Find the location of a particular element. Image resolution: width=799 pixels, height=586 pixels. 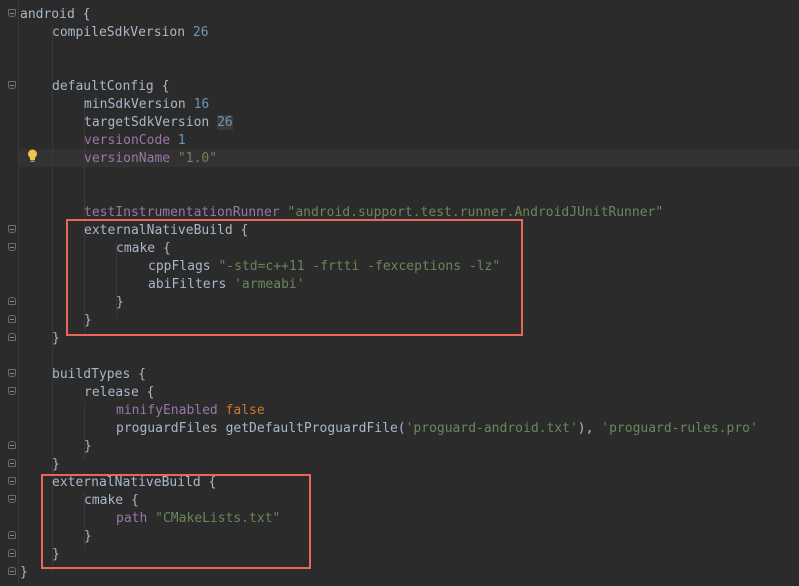

code-line: minSdkVersion 16 is located at coordinates (146, 105).